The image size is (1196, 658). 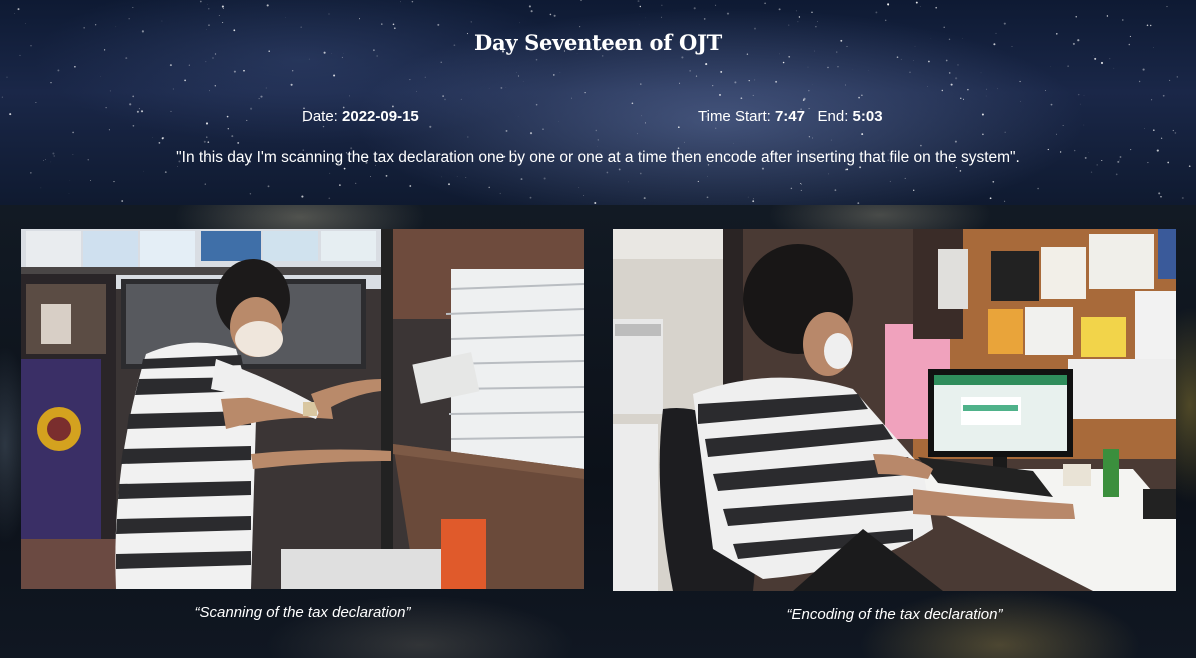 I want to click on date-value: 2022-09-15, so click(x=380, y=116).